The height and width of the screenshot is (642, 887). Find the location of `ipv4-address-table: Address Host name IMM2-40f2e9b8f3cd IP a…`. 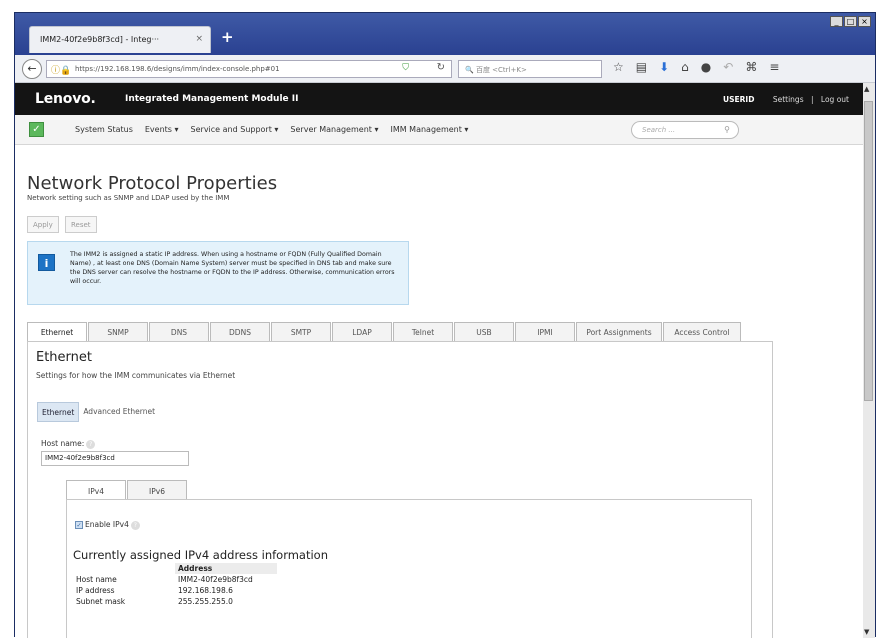

ipv4-address-table: Address Host name IMM2-40f2e9b8f3cd IP a… is located at coordinates (175, 585).